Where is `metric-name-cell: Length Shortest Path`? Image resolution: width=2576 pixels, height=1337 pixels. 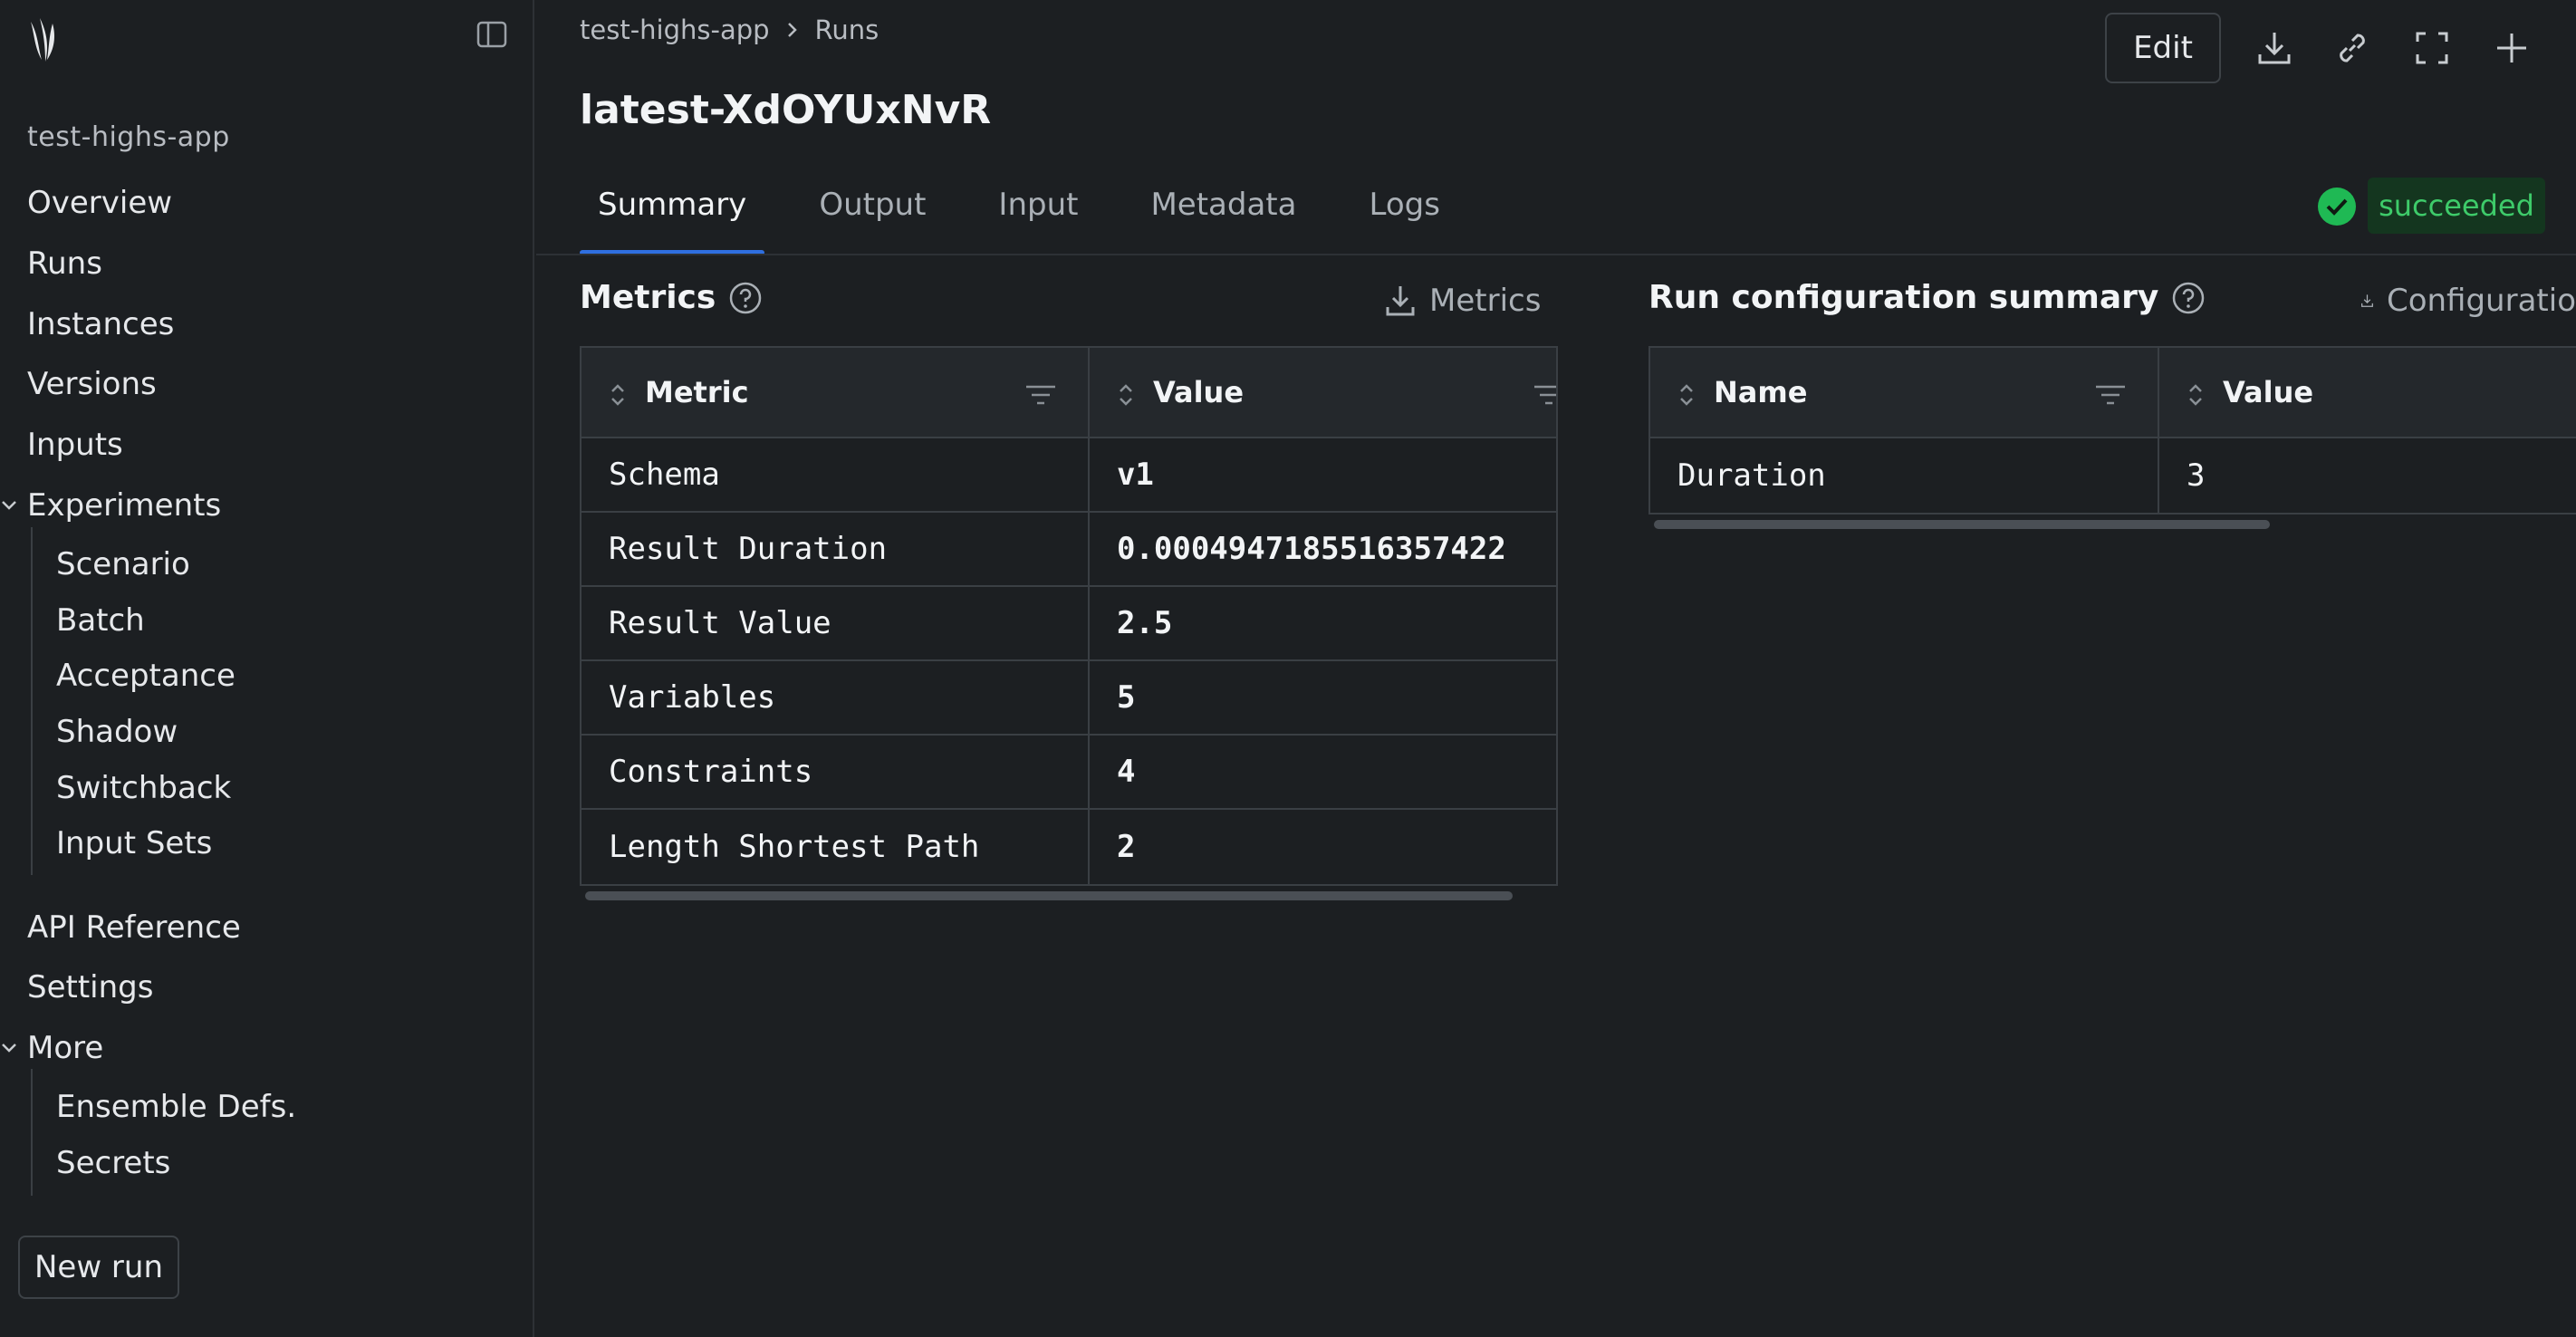 metric-name-cell: Length Shortest Path is located at coordinates (836, 847).